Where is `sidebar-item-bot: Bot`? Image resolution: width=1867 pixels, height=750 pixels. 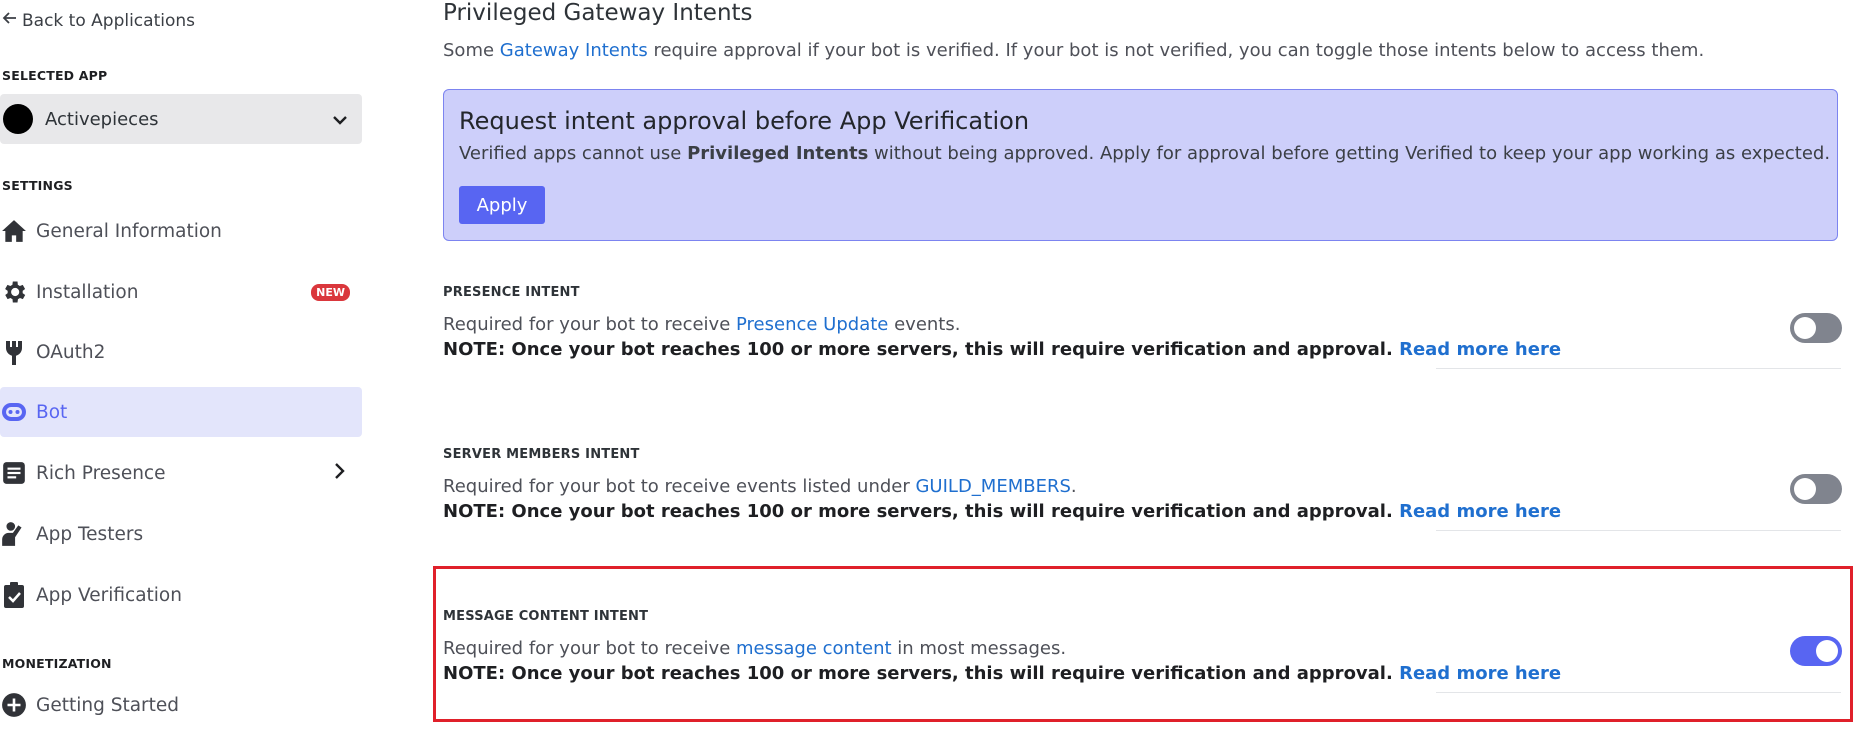 sidebar-item-bot: Bot is located at coordinates (181, 412).